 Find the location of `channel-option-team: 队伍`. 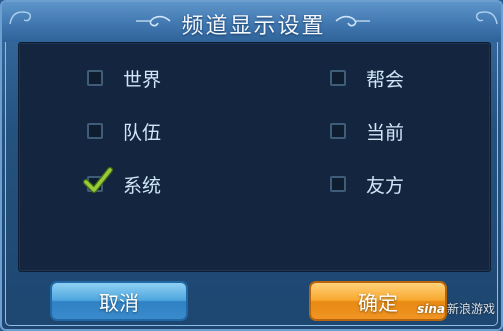

channel-option-team: 队伍 is located at coordinates (124, 131).